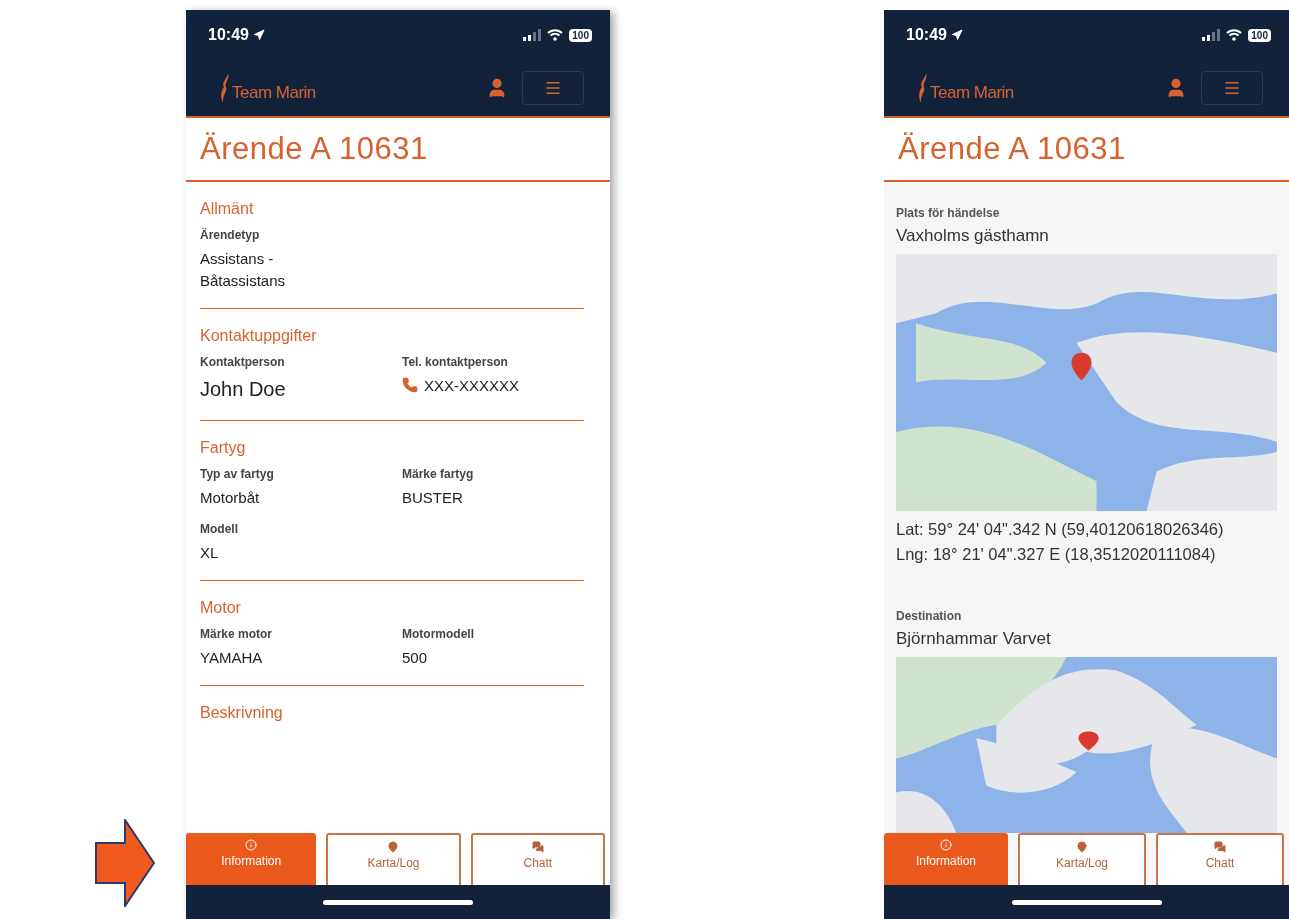  I want to click on field-label: Motormodell, so click(438, 634).